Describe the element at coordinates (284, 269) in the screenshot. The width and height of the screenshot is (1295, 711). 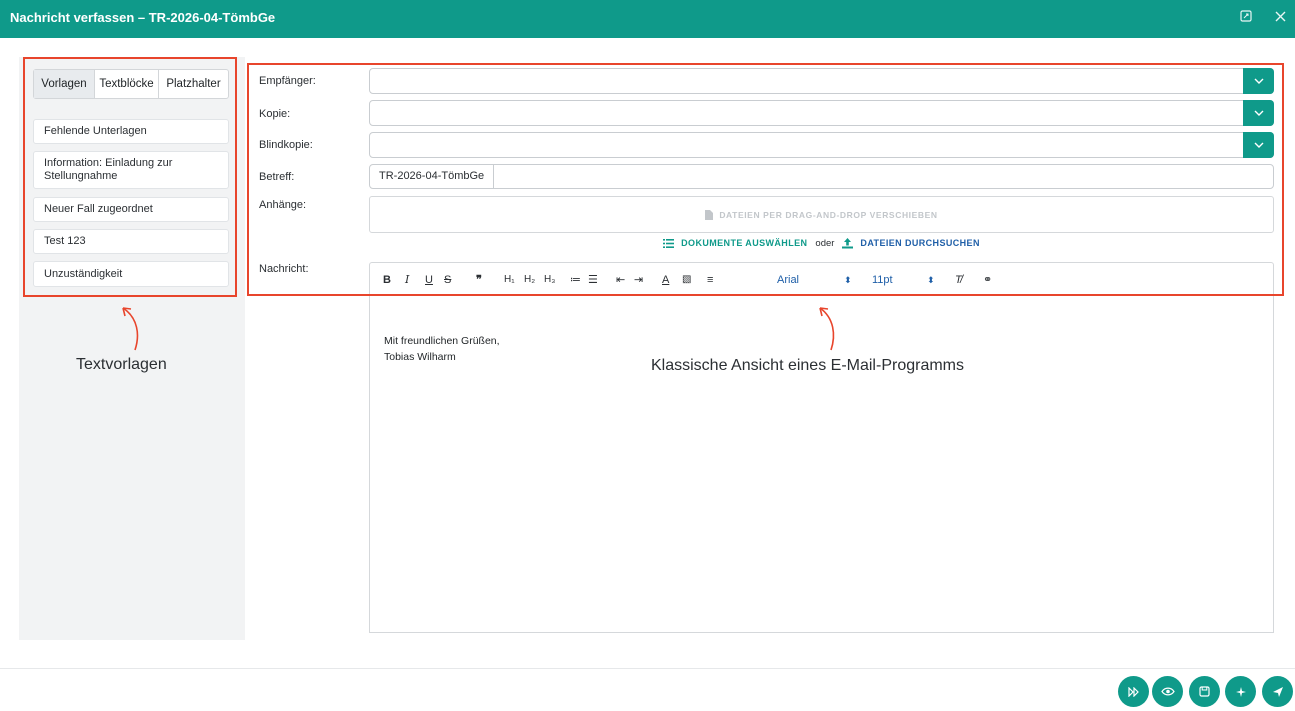
I see `message-label: Nachricht:` at that location.